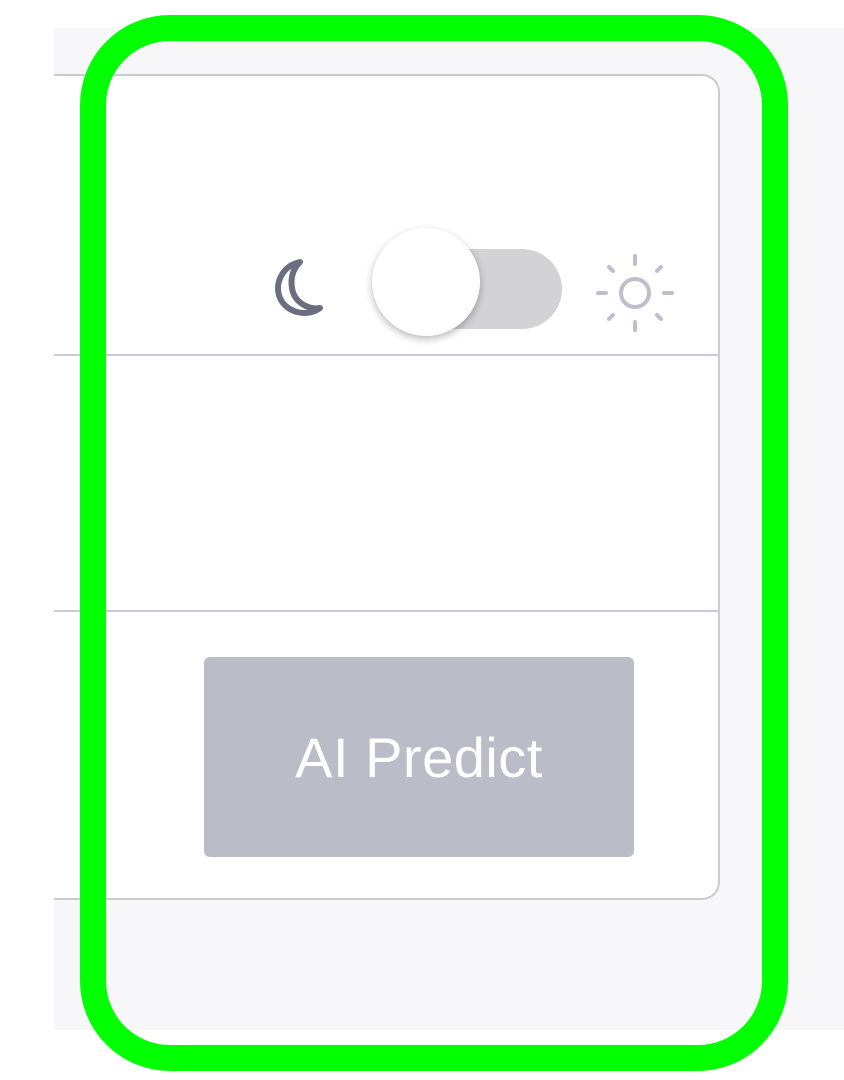 Image resolution: width=844 pixels, height=1080 pixels. What do you see at coordinates (426, 282) in the screenshot?
I see `theme-switch-knob` at bounding box center [426, 282].